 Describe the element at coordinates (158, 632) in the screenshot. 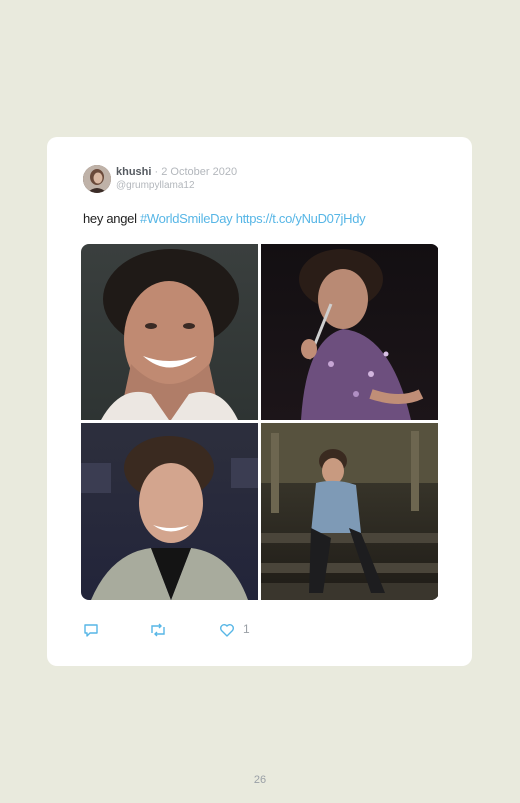

I see `retweet-icon` at that location.